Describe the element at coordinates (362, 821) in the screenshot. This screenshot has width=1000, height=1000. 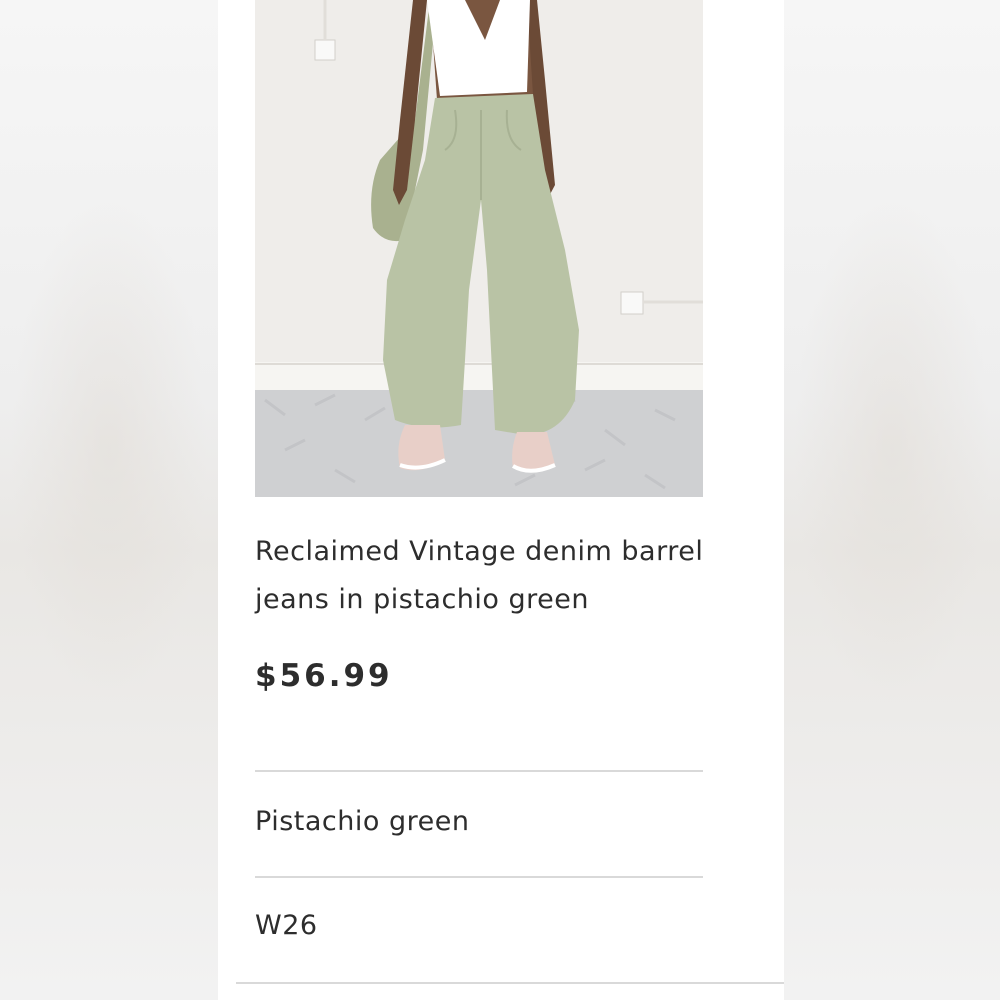
I see `color-option: Pistachio green` at that location.